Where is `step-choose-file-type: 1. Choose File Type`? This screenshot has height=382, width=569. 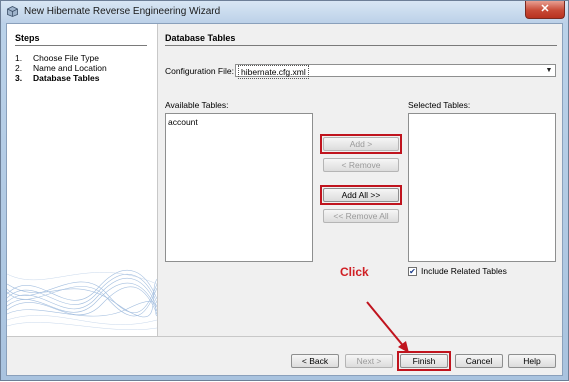
step-choose-file-type: 1. Choose File Type is located at coordinates (57, 58).